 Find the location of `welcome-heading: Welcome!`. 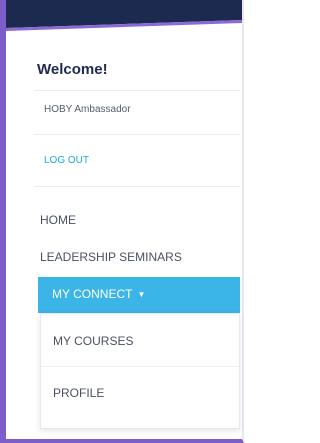

welcome-heading: Welcome! is located at coordinates (72, 69).